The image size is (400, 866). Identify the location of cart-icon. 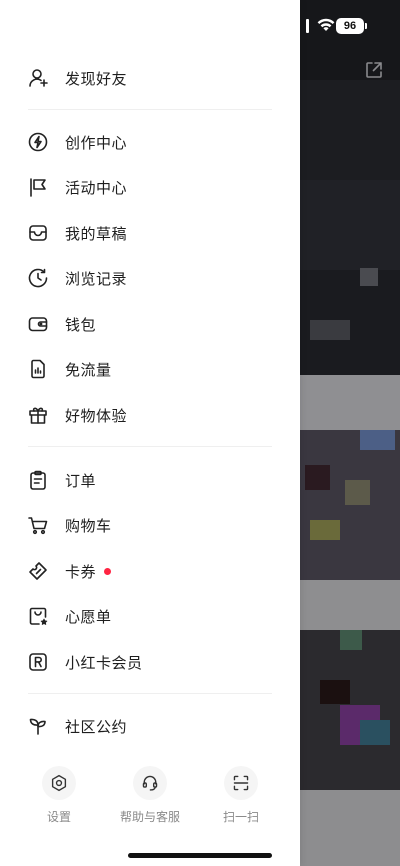
(38, 525).